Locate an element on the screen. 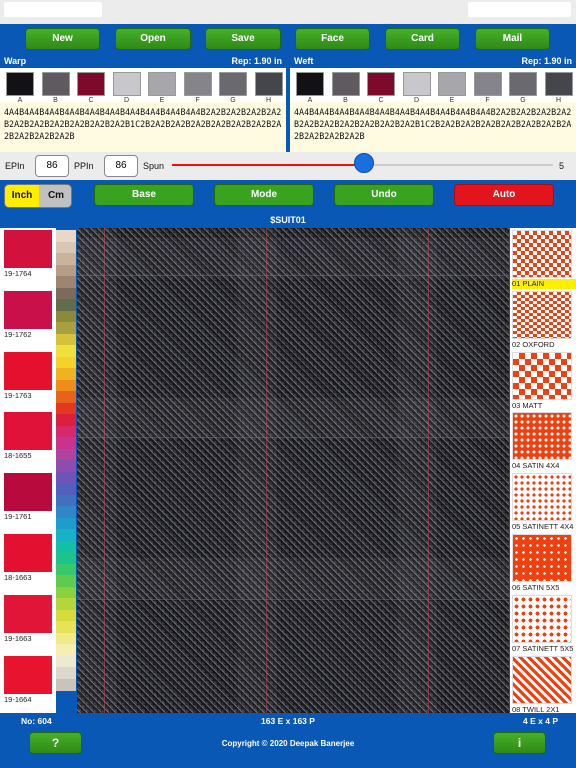  ends-picks: 163 E x 163 P is located at coordinates (288, 721).